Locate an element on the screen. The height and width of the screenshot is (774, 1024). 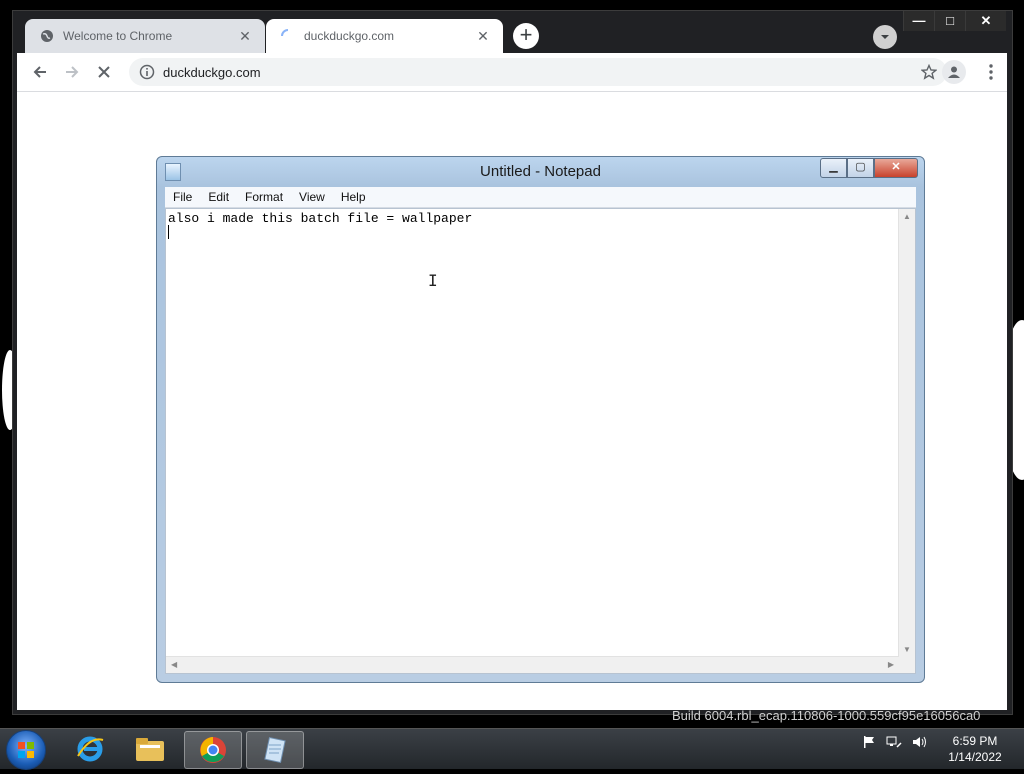
scroll-down-icon: ▼ is located at coordinates (907, 649).